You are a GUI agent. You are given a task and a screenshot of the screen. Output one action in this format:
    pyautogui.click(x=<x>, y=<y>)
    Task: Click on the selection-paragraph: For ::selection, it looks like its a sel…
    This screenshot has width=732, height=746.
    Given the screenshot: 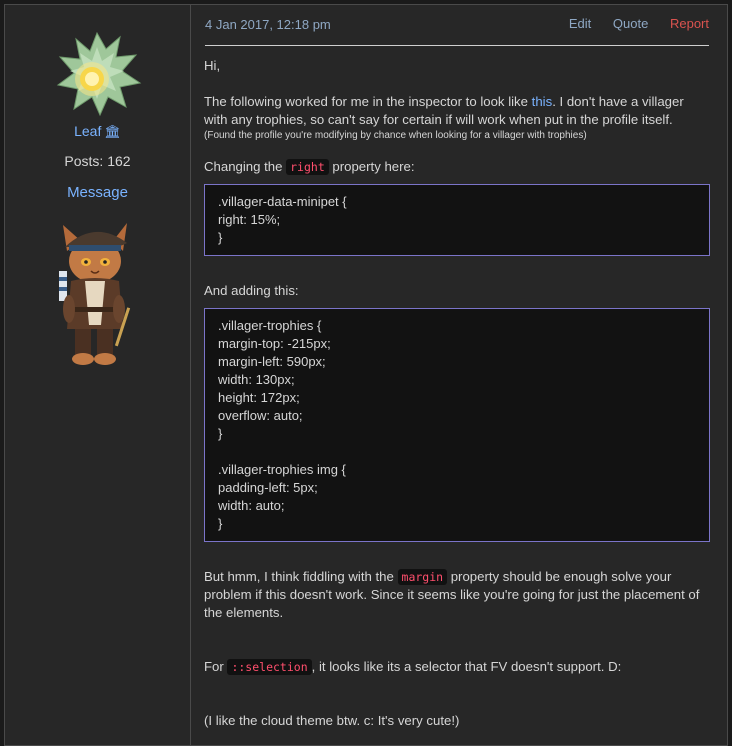 What is the action you would take?
    pyautogui.click(x=457, y=667)
    